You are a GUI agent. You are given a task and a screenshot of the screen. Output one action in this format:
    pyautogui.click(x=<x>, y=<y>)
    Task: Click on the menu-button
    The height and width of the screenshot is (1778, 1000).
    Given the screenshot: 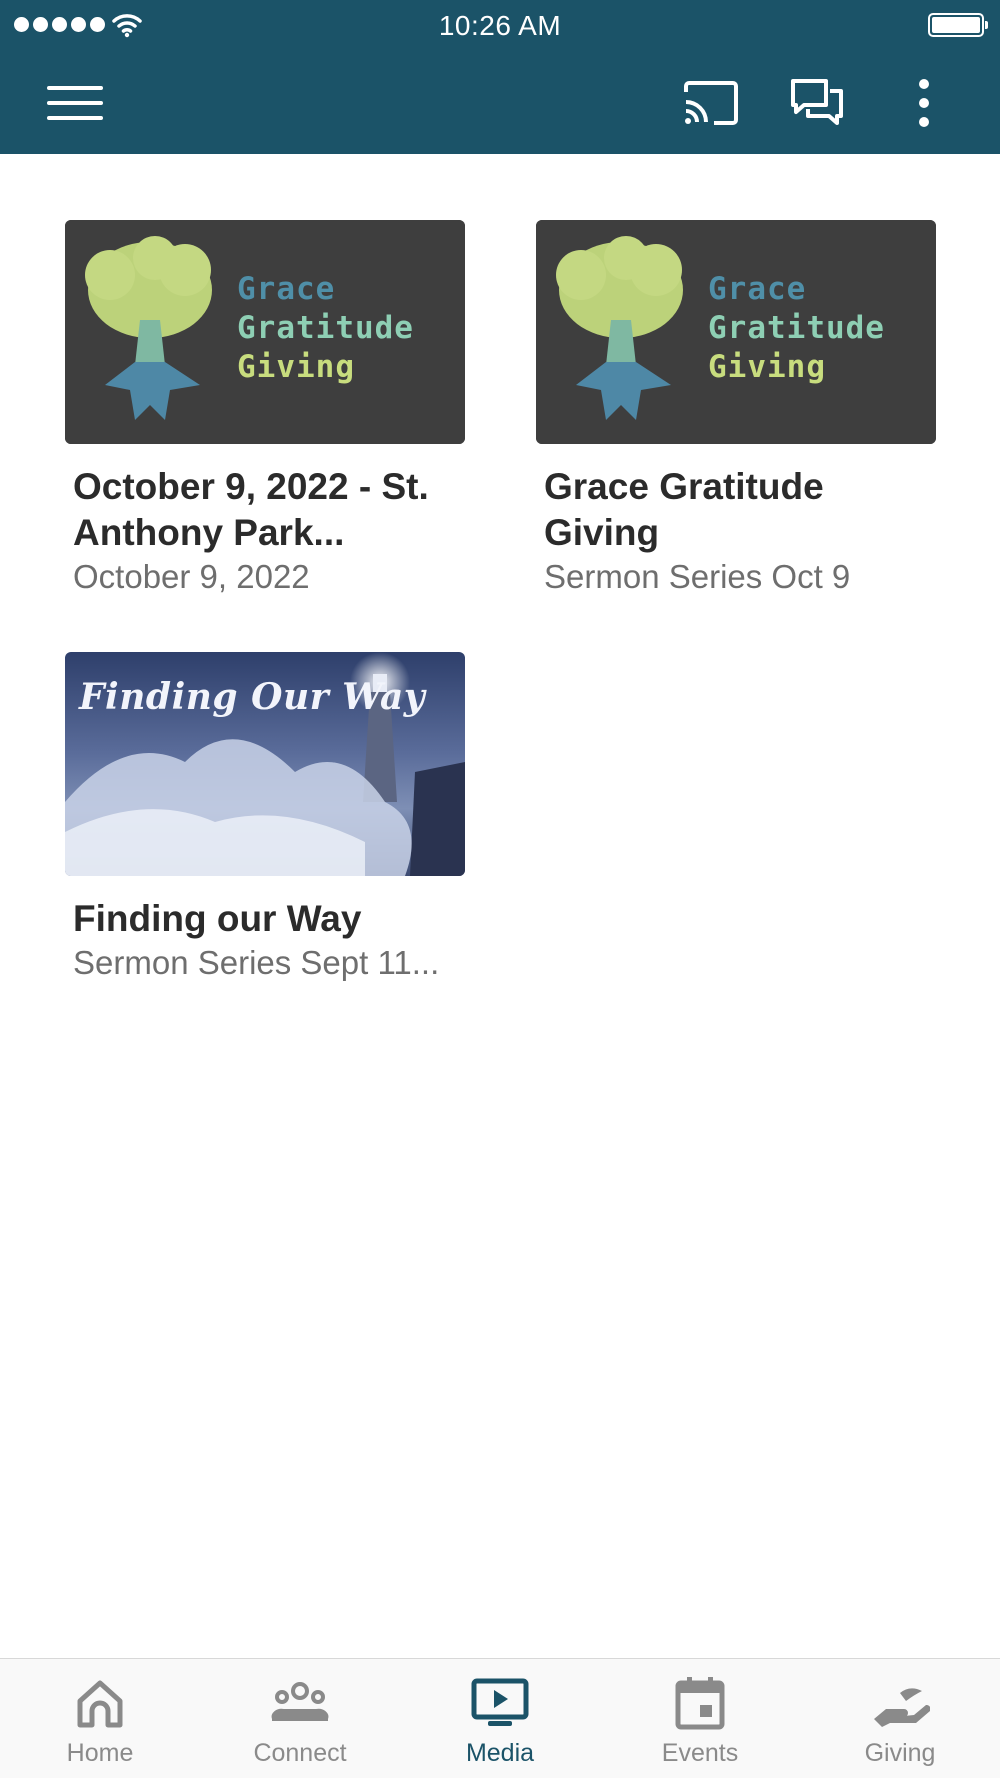 What is the action you would take?
    pyautogui.click(x=75, y=103)
    